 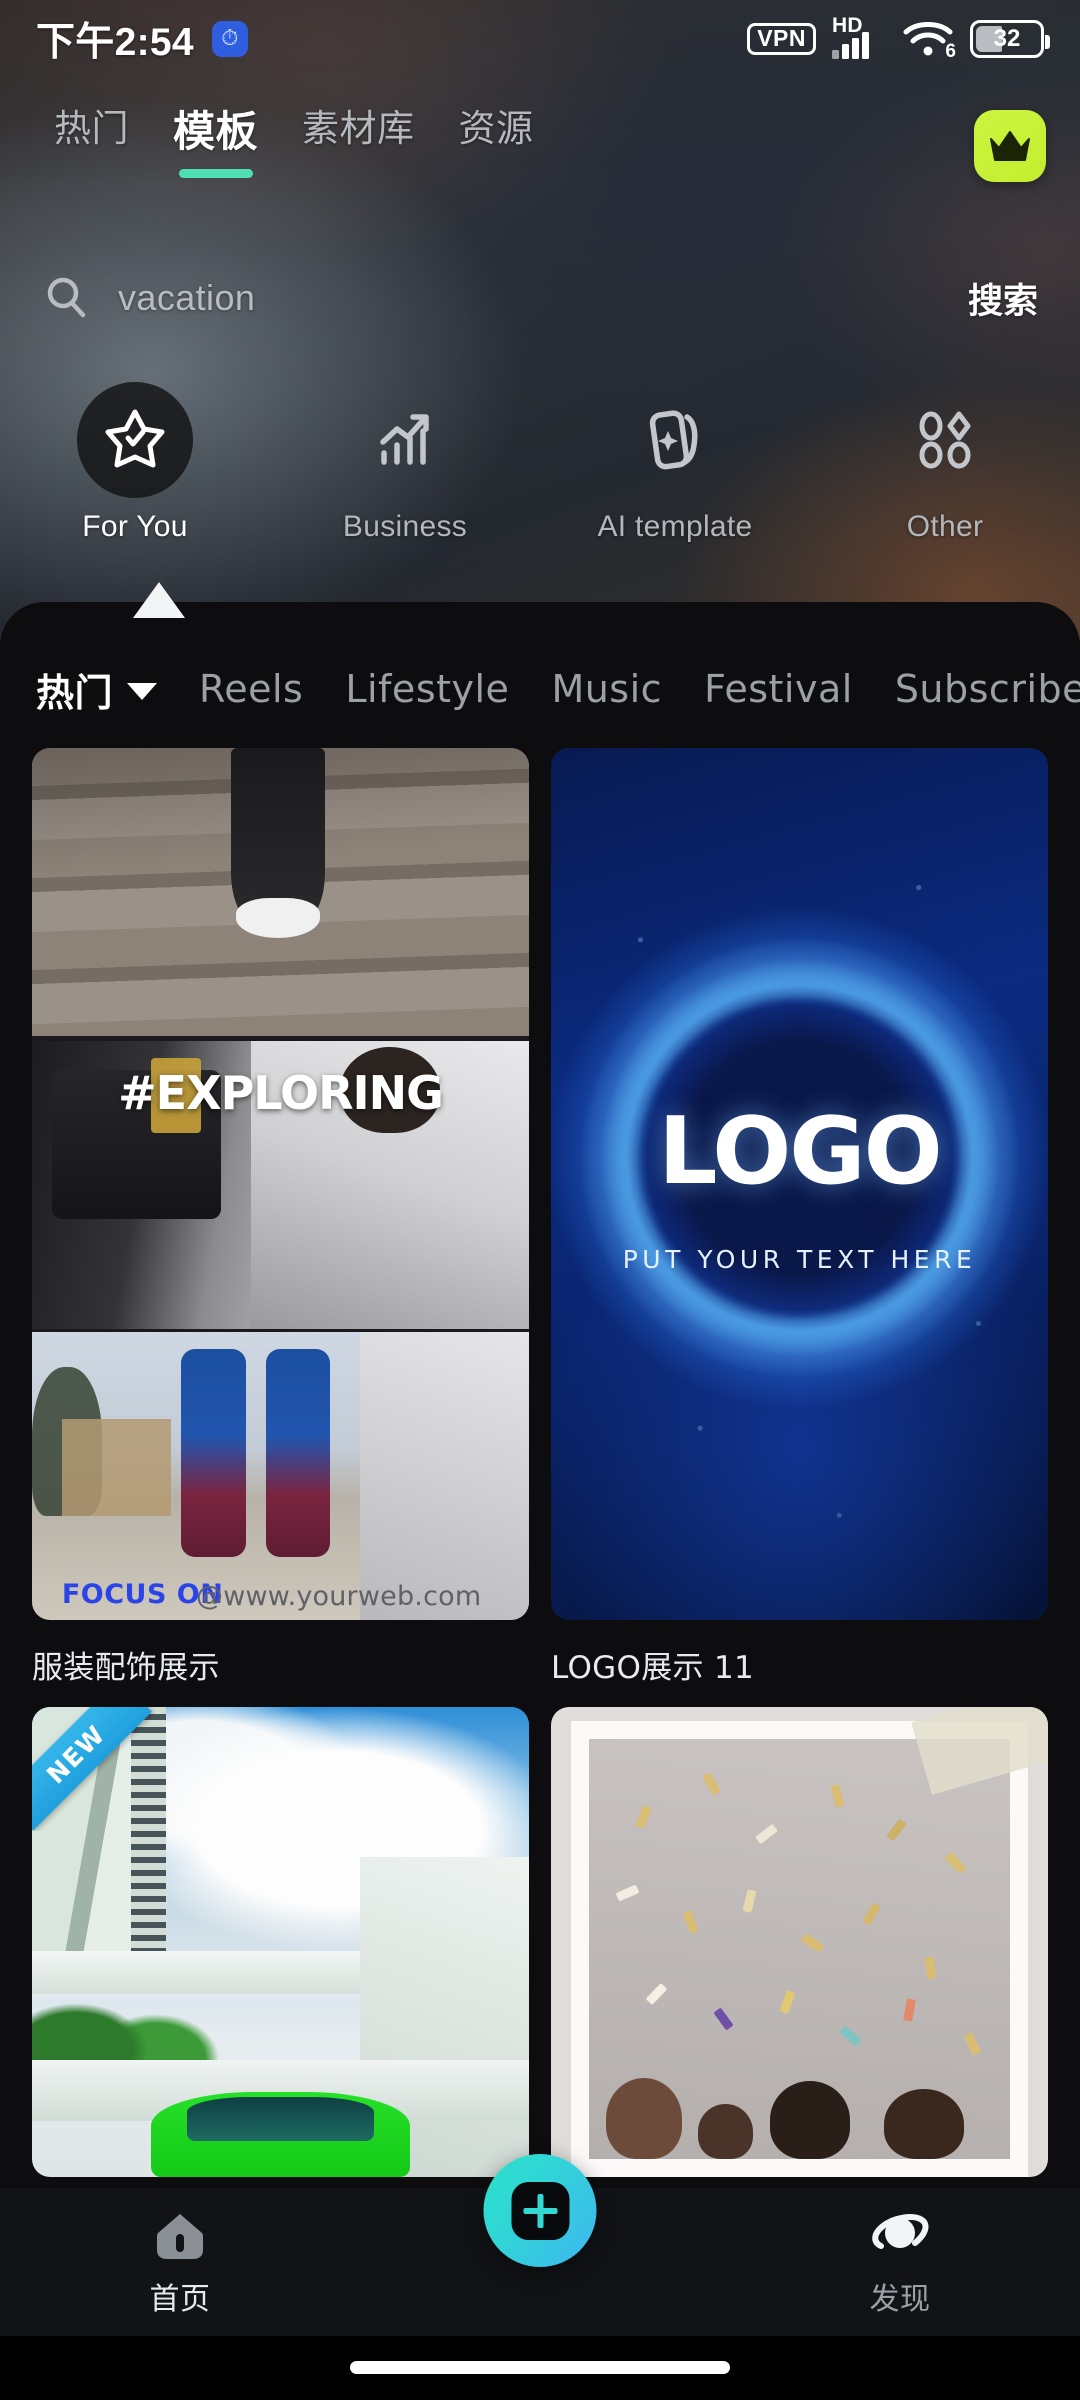 I want to click on status-bar: 下午2:54 ⏱ VPN HD 6 32, so click(x=540, y=39).